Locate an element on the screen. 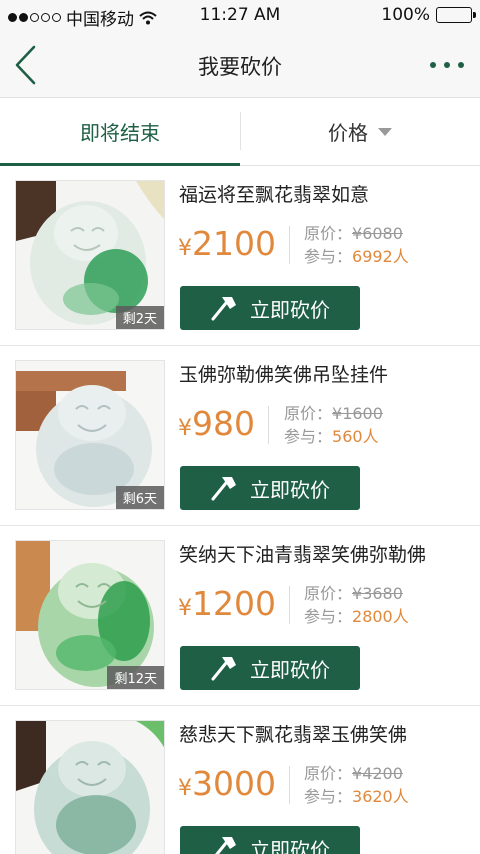  jade-buddha-image is located at coordinates (90, 787).